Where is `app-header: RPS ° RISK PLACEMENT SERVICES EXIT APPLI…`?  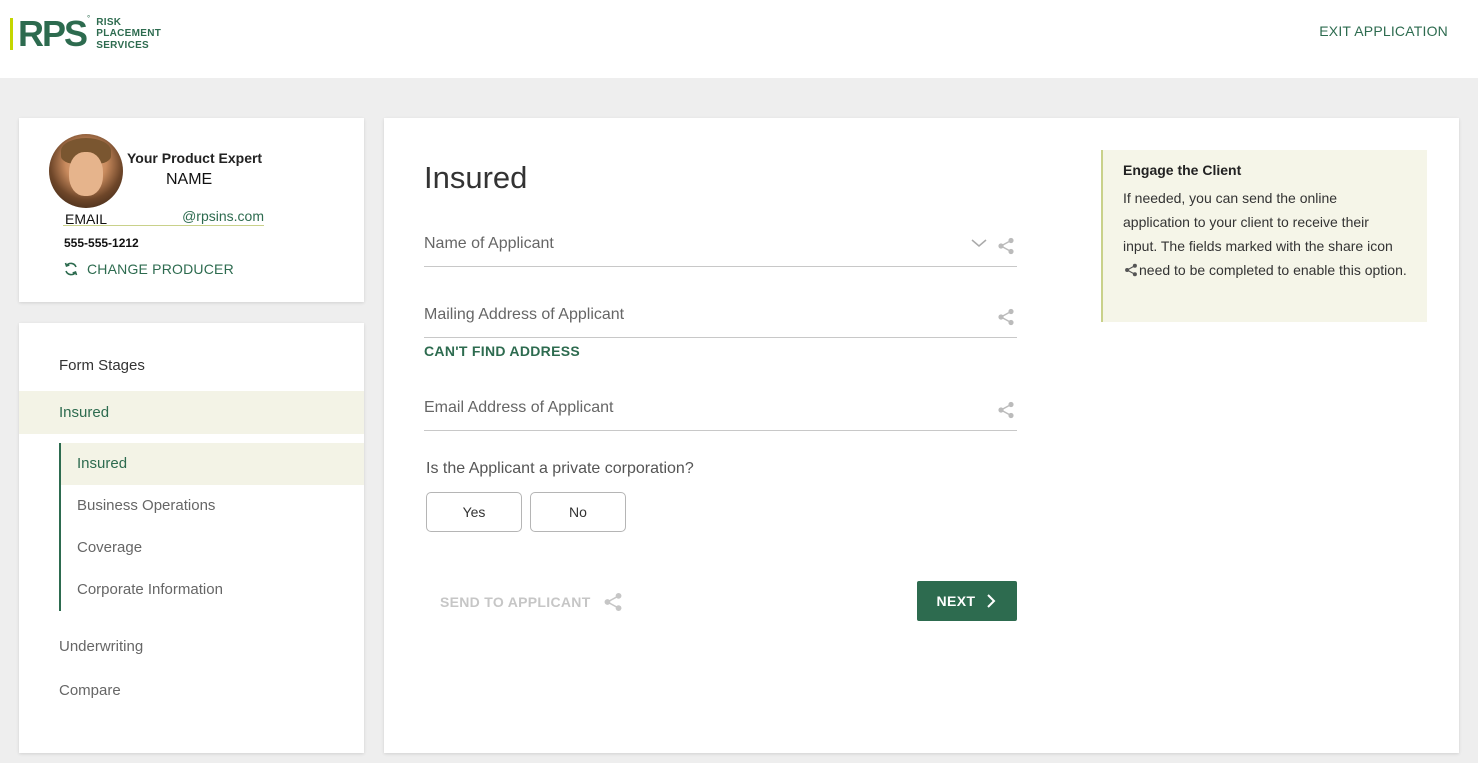
app-header: RPS ° RISK PLACEMENT SERVICES EXIT APPLI… is located at coordinates (739, 39).